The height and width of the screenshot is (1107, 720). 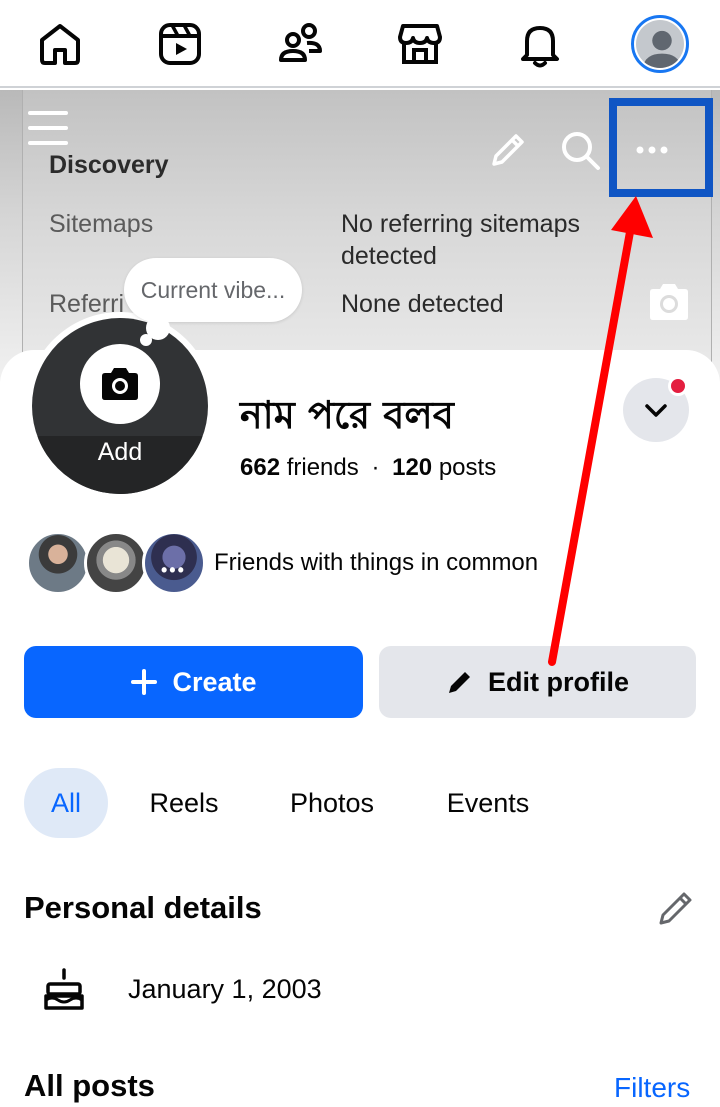 What do you see at coordinates (120, 465) in the screenshot?
I see `avatar-add-label: Add` at bounding box center [120, 465].